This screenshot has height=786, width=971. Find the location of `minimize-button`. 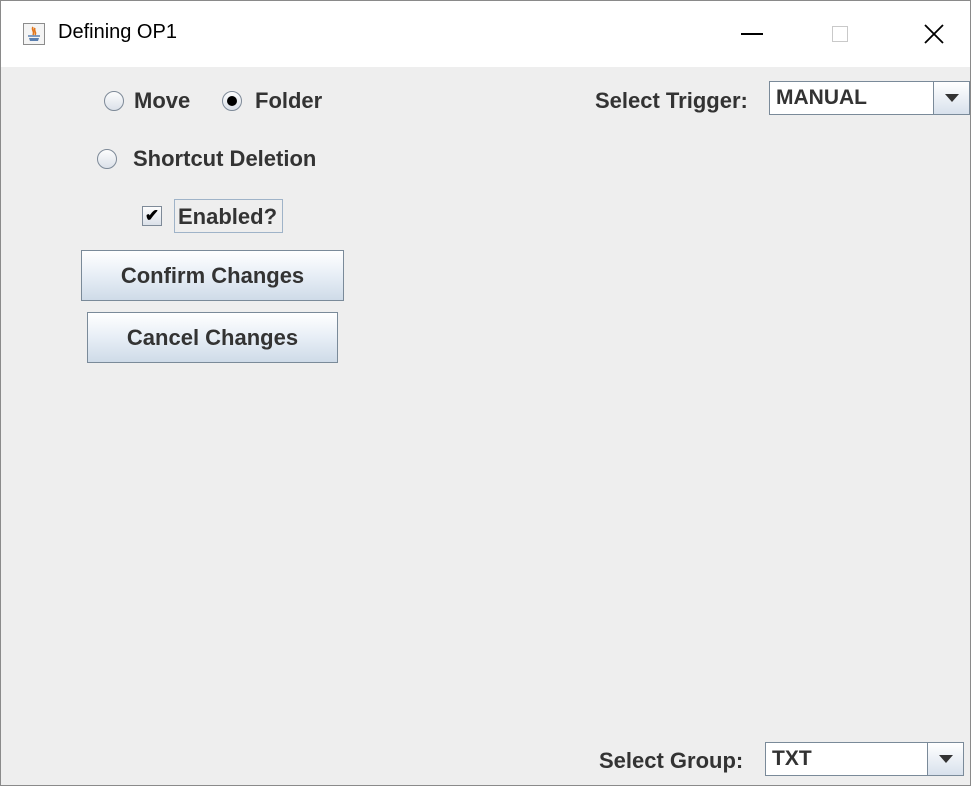

minimize-button is located at coordinates (752, 34).